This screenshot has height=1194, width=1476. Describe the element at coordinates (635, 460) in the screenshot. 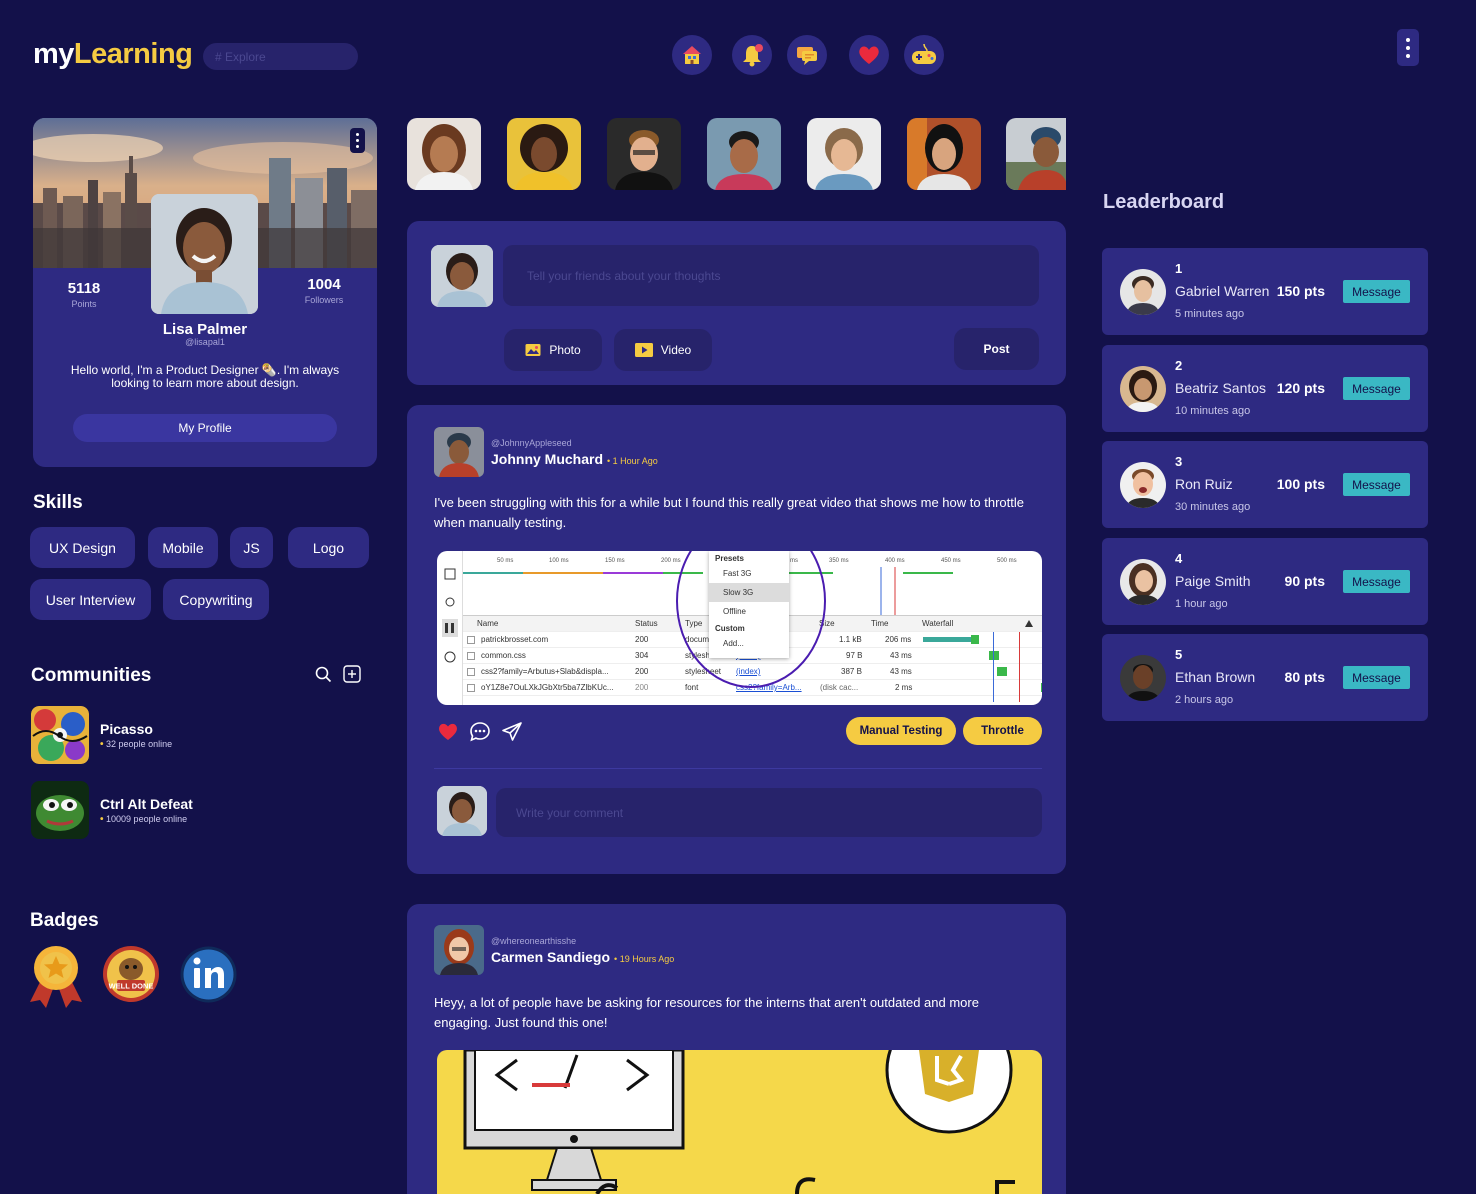

I see `post-time-text: 1 Hour Ago` at that location.